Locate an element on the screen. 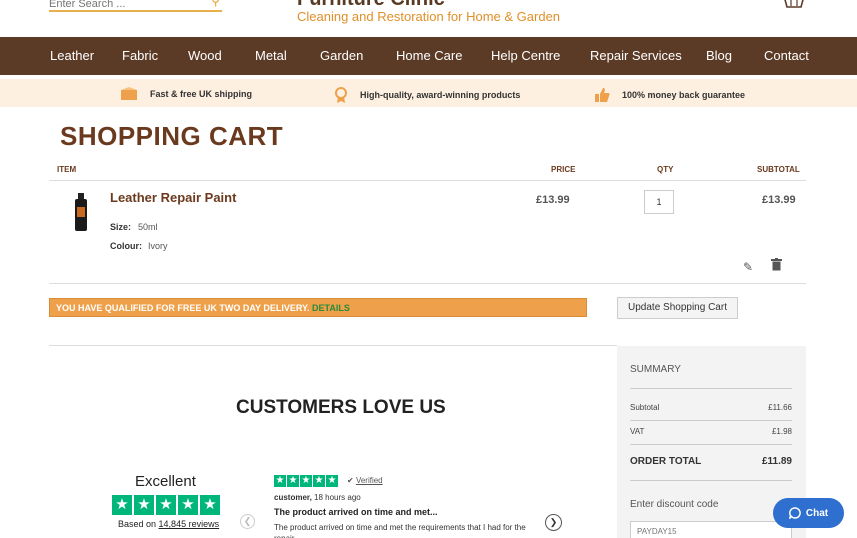 This screenshot has height=538, width=857. verified-badge: ✔ Verified is located at coordinates (365, 480).